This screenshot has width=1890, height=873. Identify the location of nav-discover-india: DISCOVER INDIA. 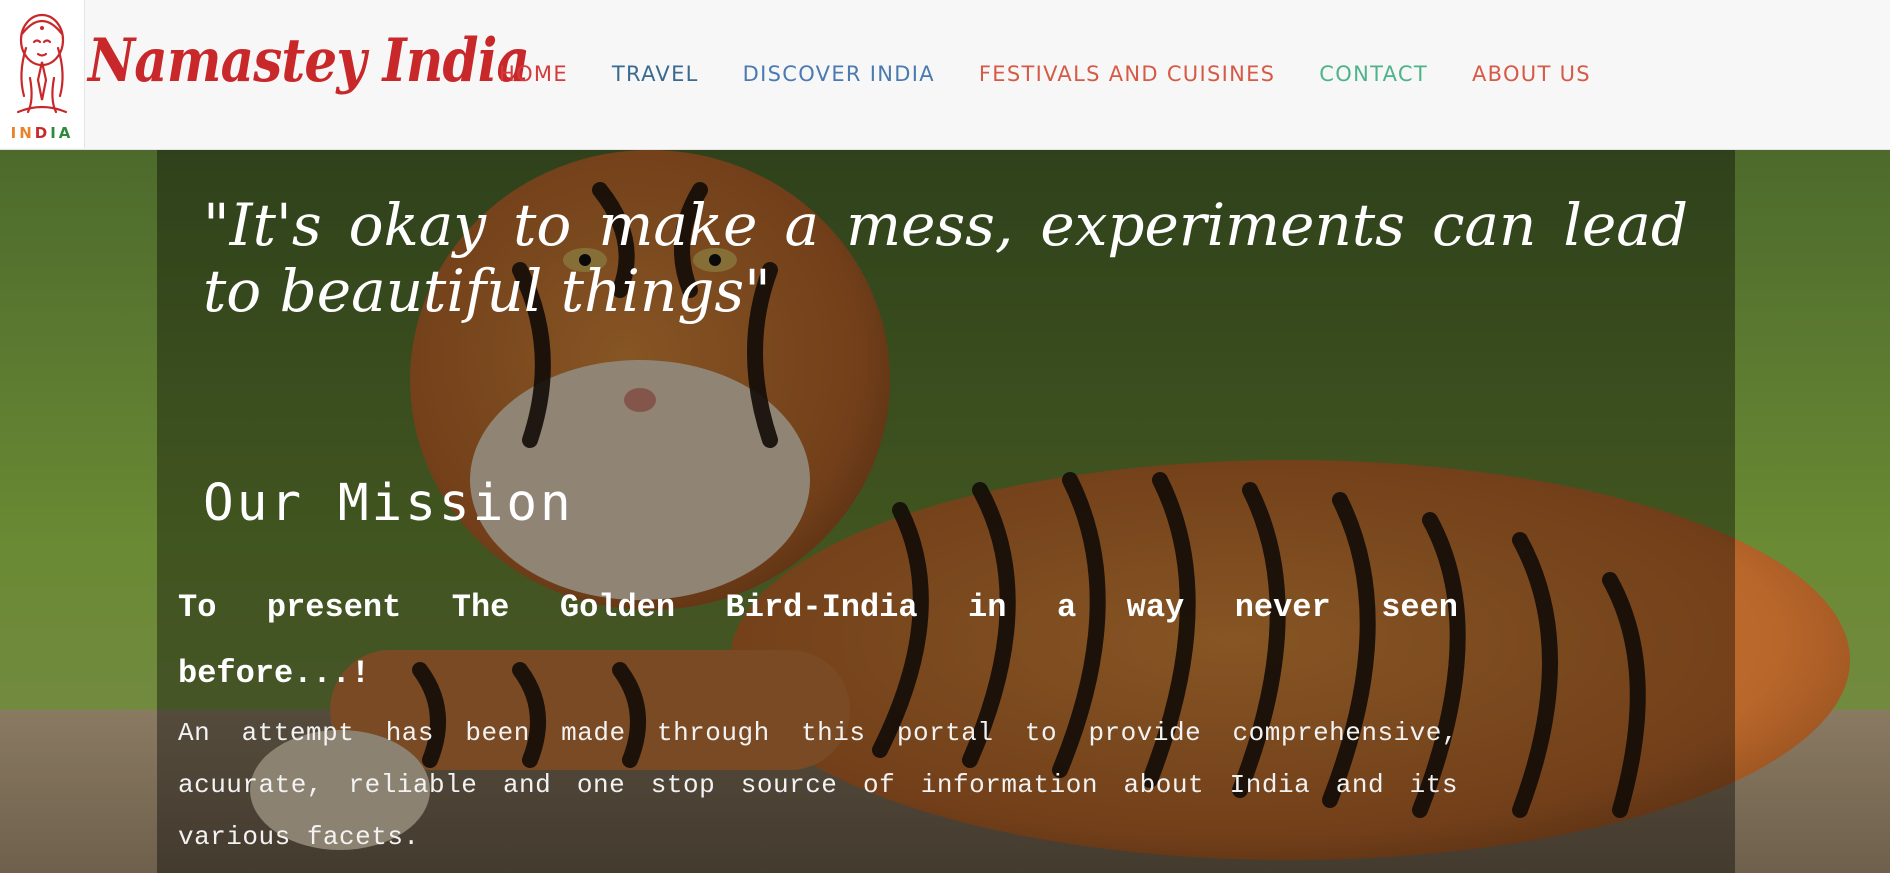
(839, 74).